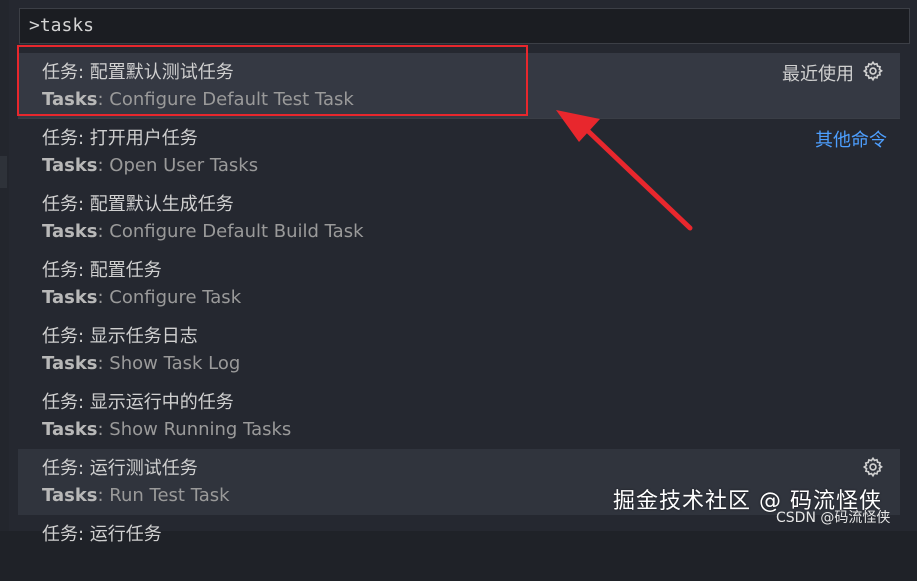 Image resolution: width=917 pixels, height=581 pixels. Describe the element at coordinates (459, 284) in the screenshot. I see `list-item-configure-task: 任务: 配置任务 Tasks: Configure Task` at that location.